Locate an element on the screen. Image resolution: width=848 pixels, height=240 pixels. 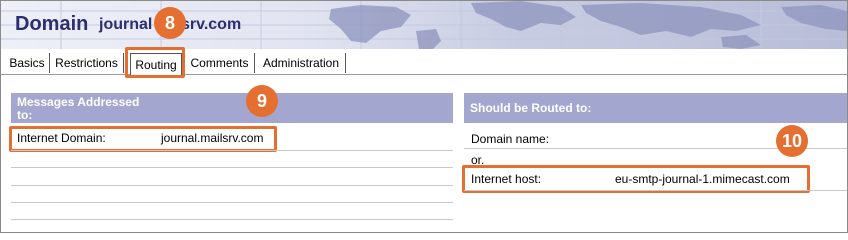
tab-basics: Basics is located at coordinates (27, 63).